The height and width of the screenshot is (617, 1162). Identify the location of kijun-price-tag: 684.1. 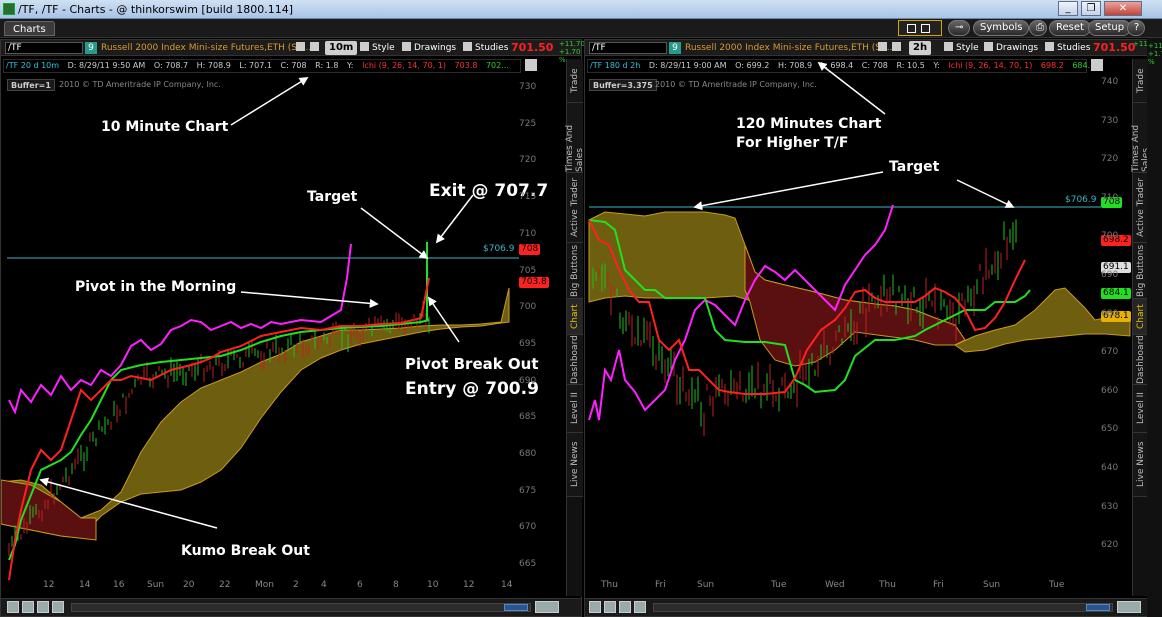
(1116, 293).